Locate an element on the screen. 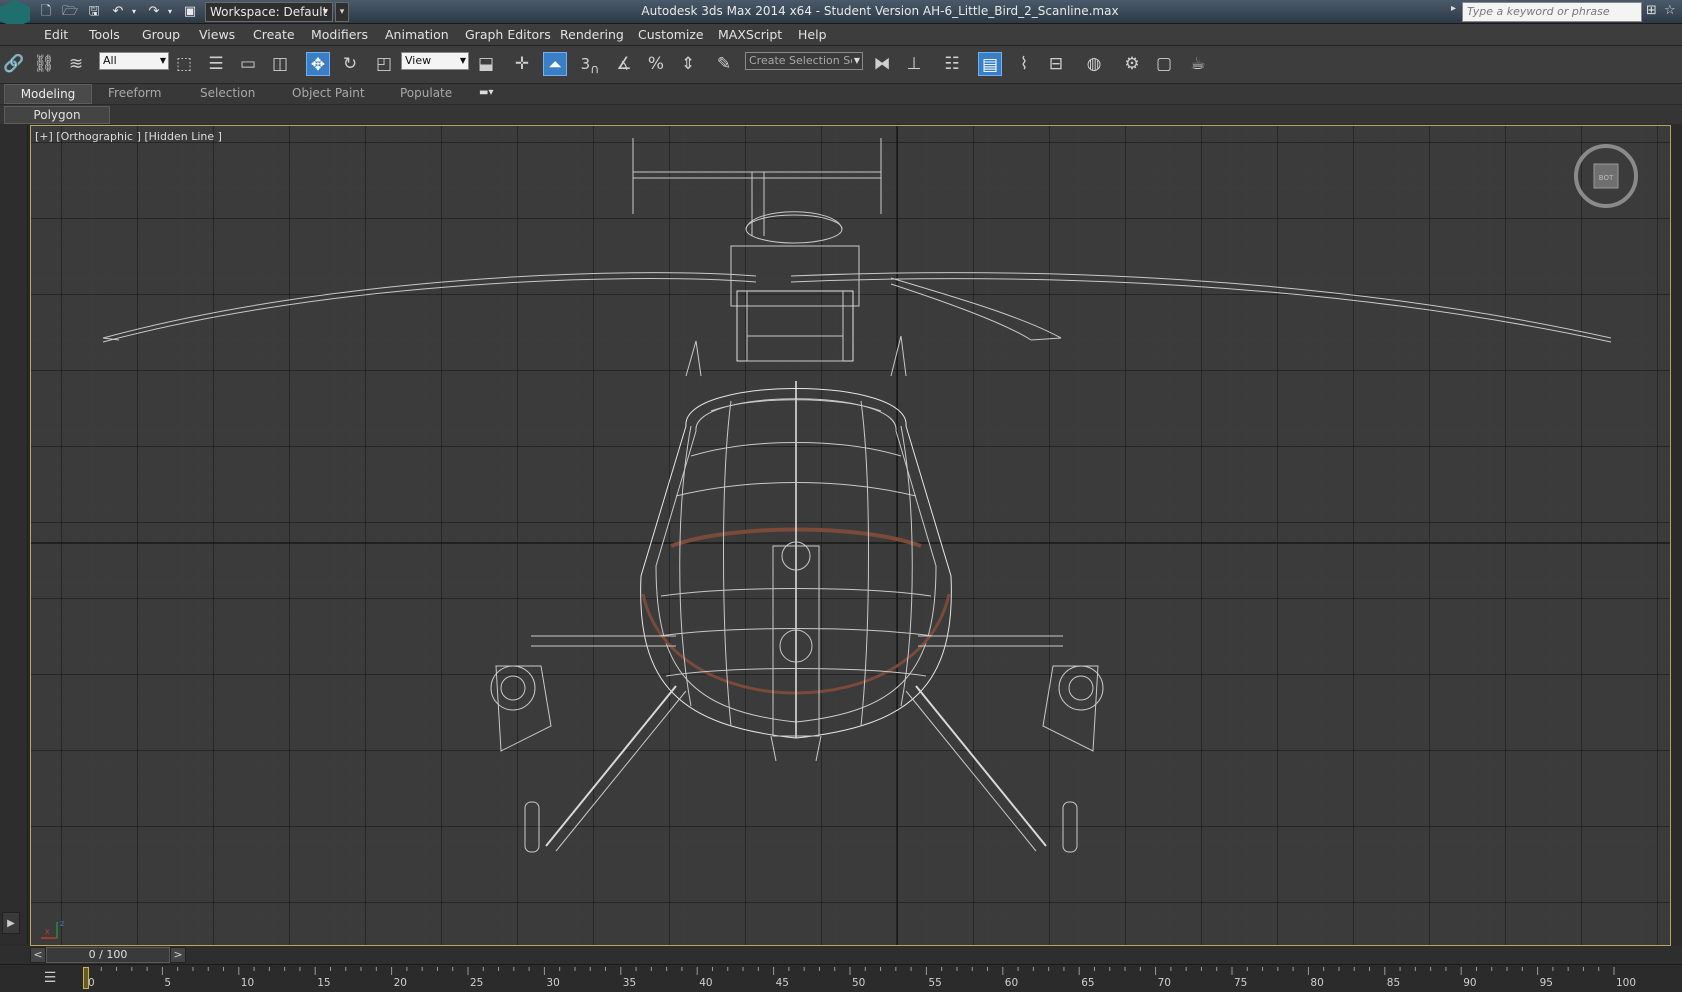  track-tick-label: 75 is located at coordinates (1241, 983).